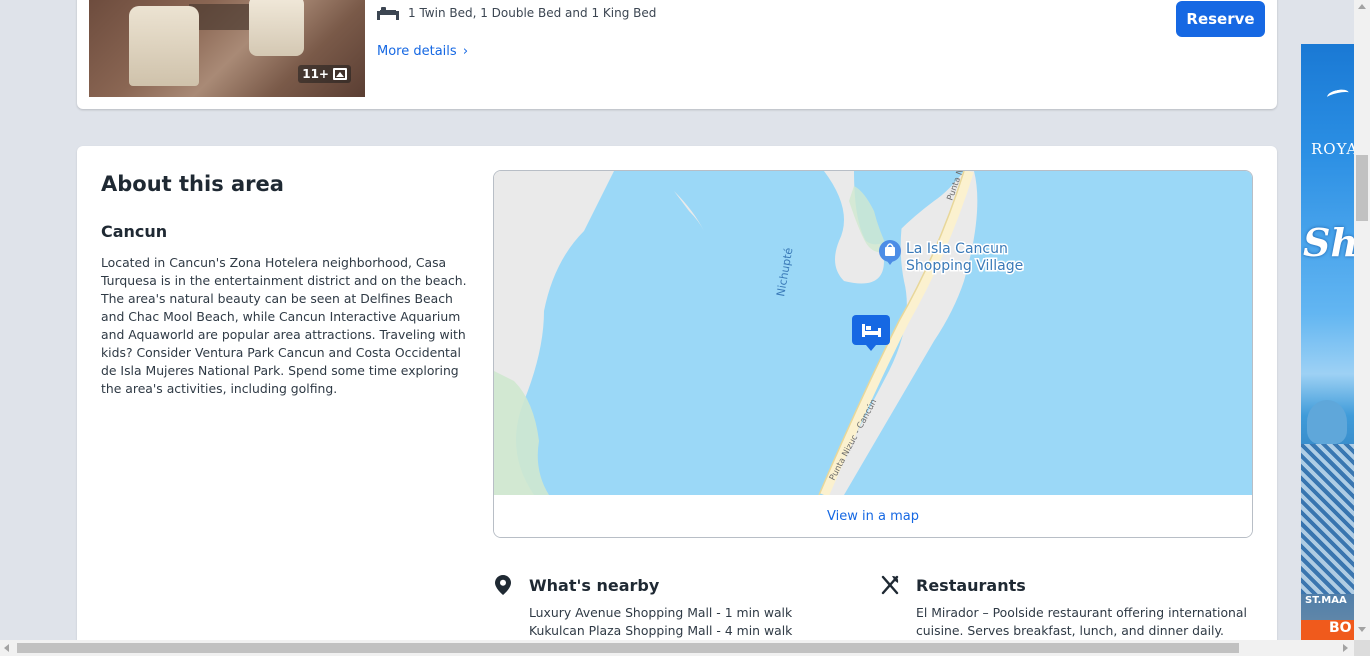 The width and height of the screenshot is (1370, 656). I want to click on reserve-button: Reserve, so click(1220, 19).